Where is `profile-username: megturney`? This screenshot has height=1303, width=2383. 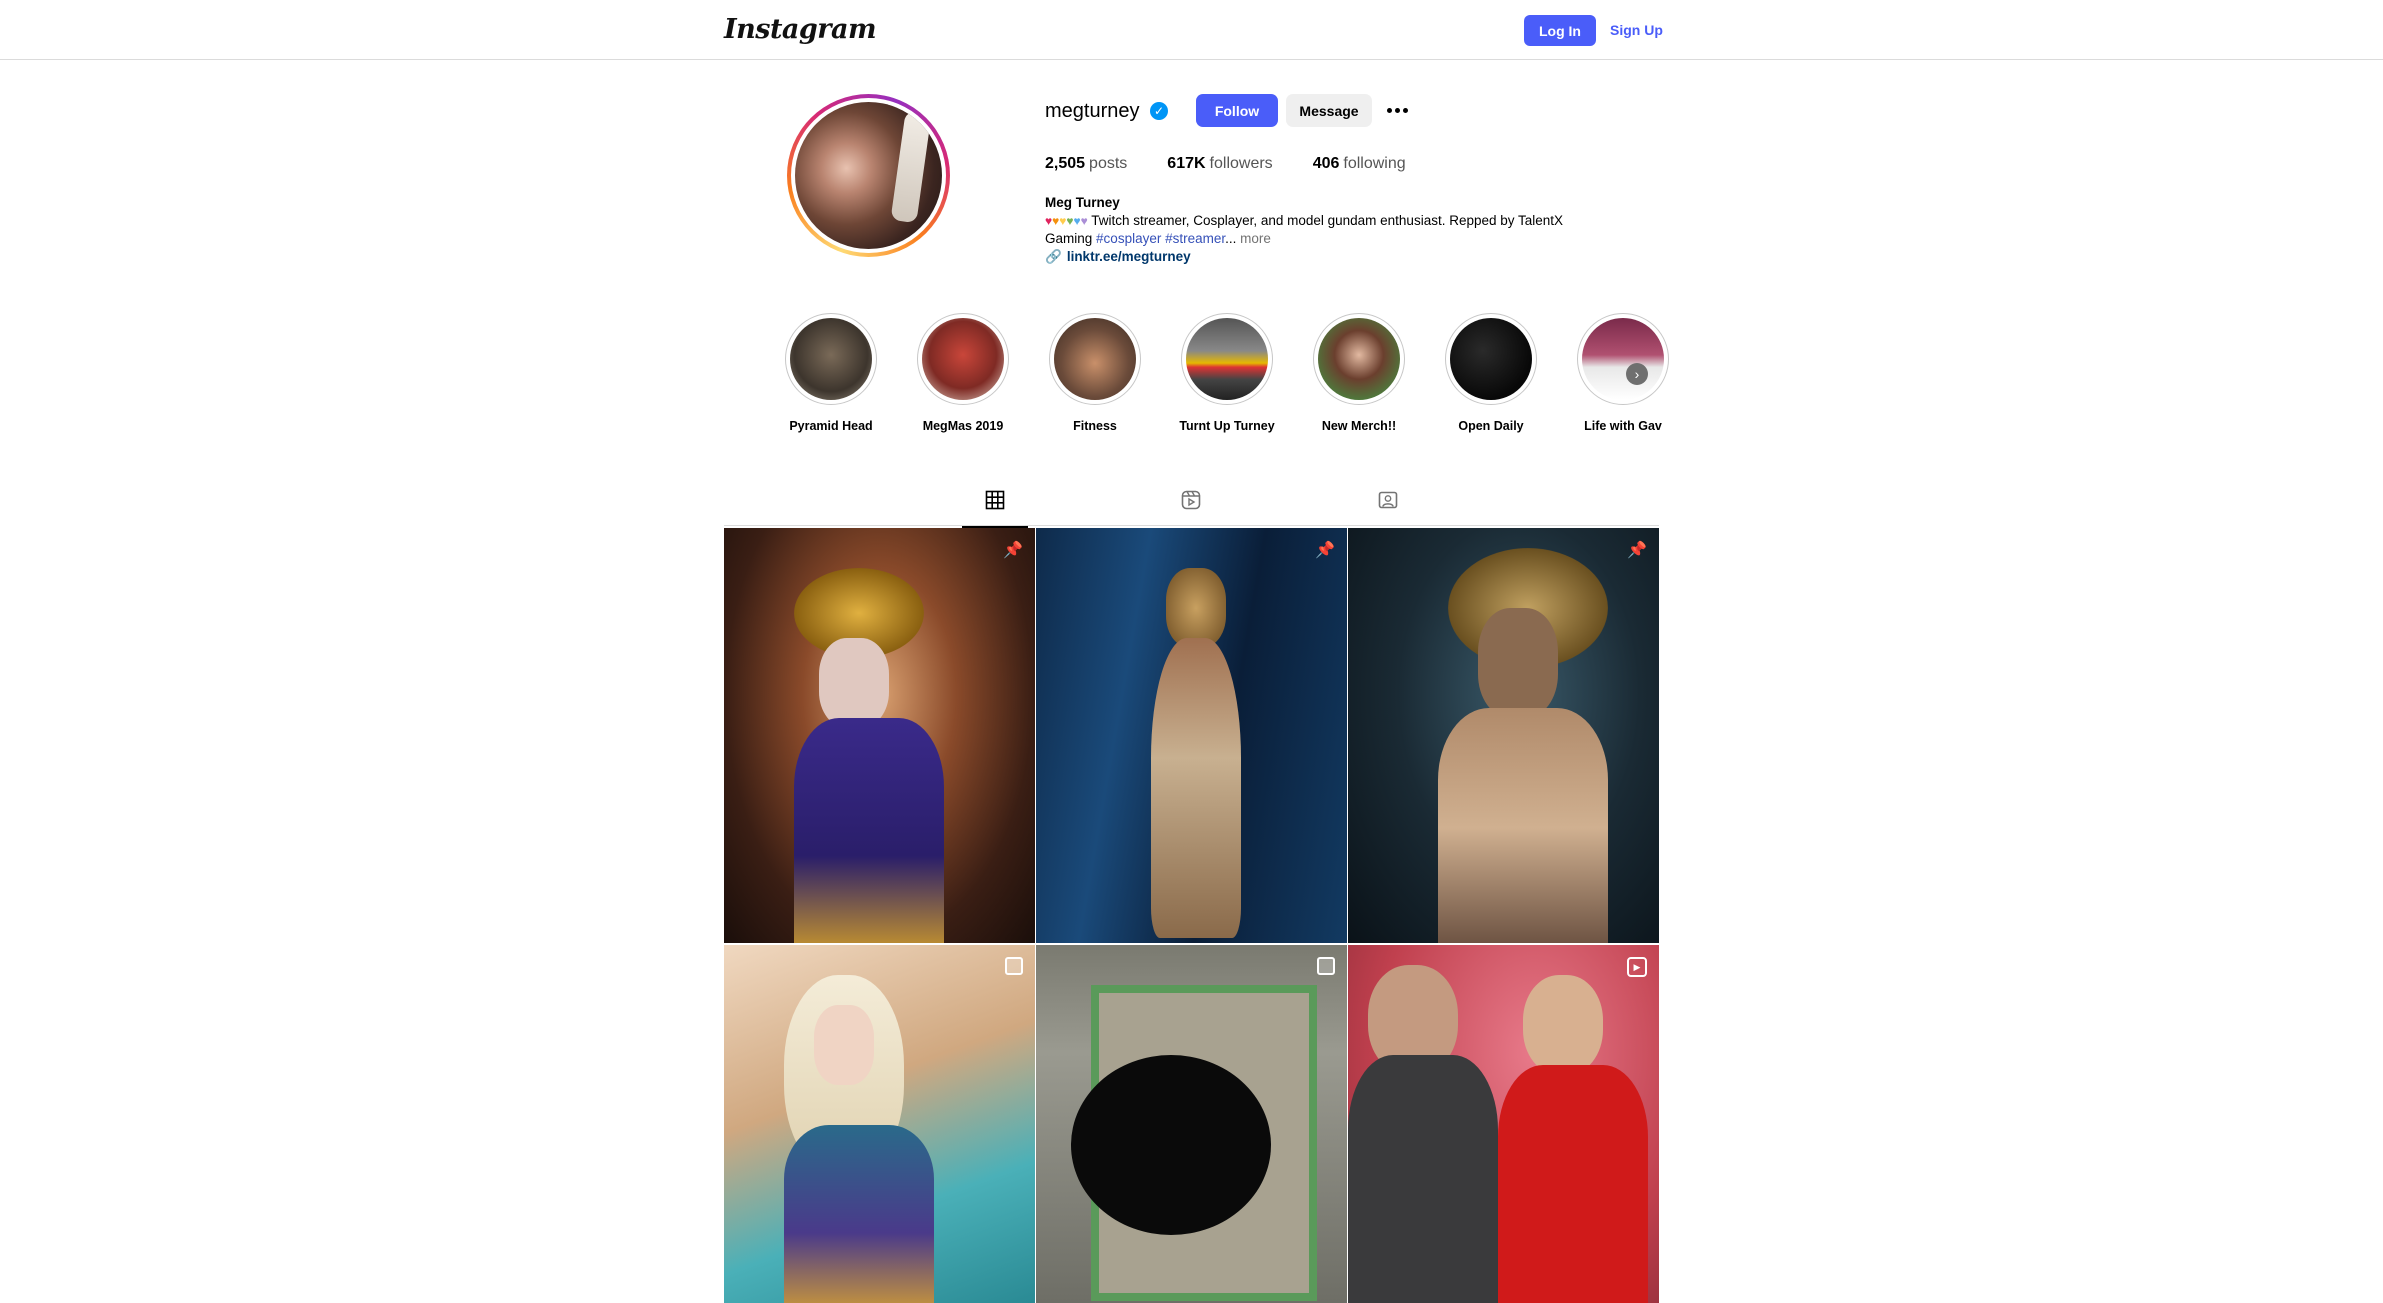
profile-username: megturney is located at coordinates (1092, 111).